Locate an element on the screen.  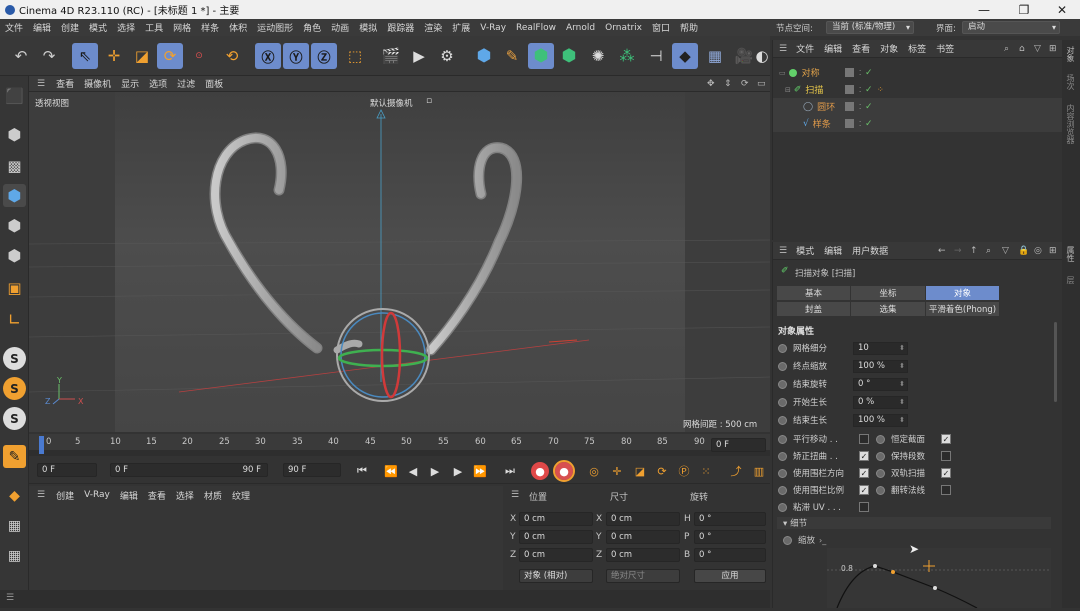
menu-simulate: 模拟 is located at coordinates (368, 27).